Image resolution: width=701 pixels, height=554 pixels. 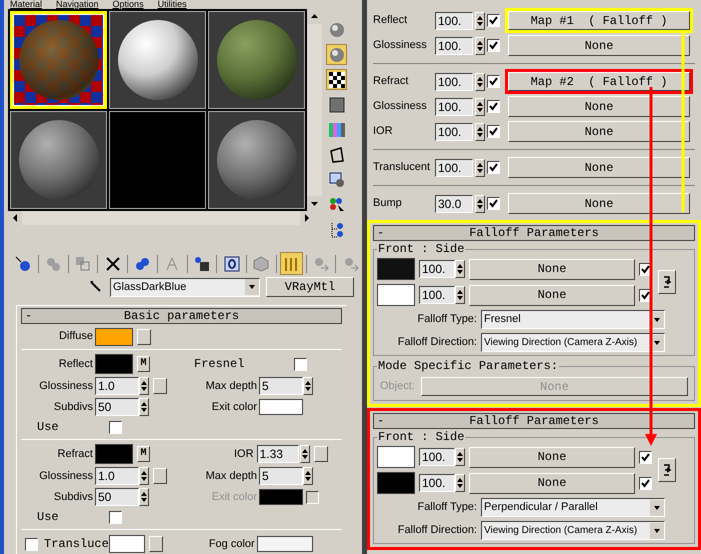 I want to click on channel-icon, so click(x=232, y=264).